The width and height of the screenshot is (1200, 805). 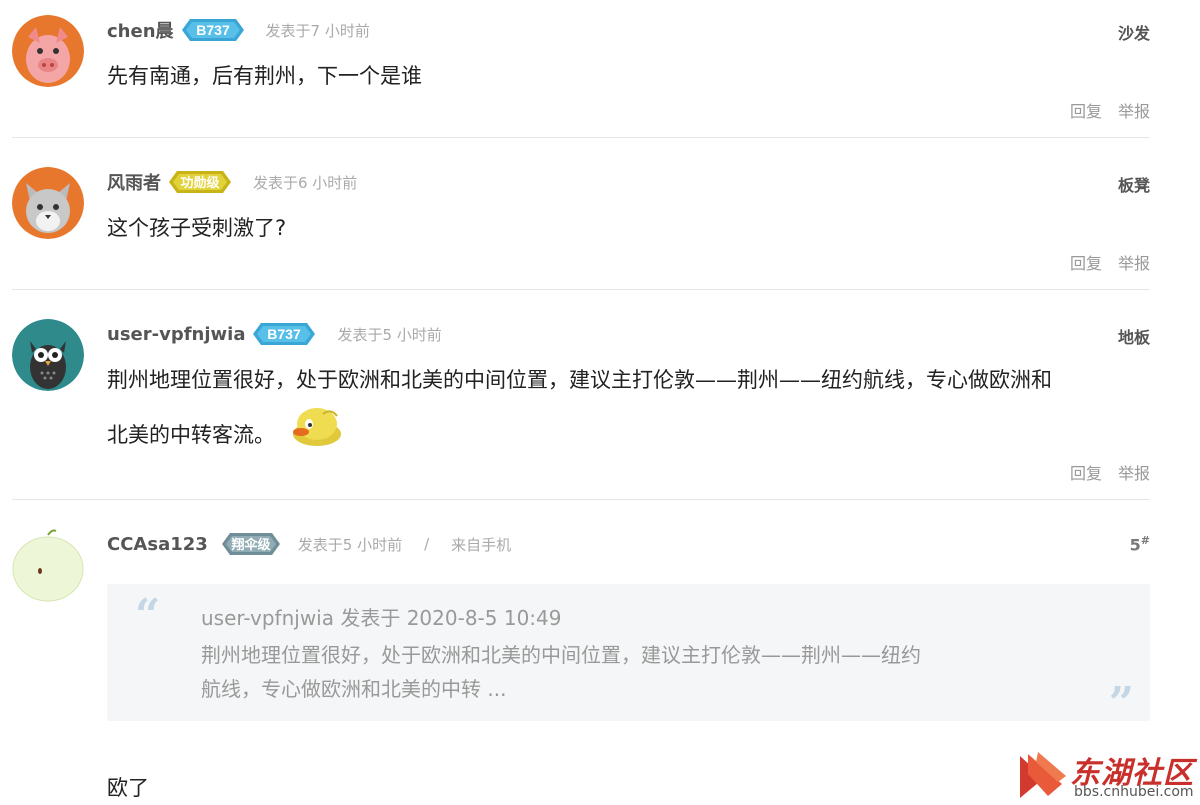 I want to click on avatar-owl, so click(x=48, y=355).